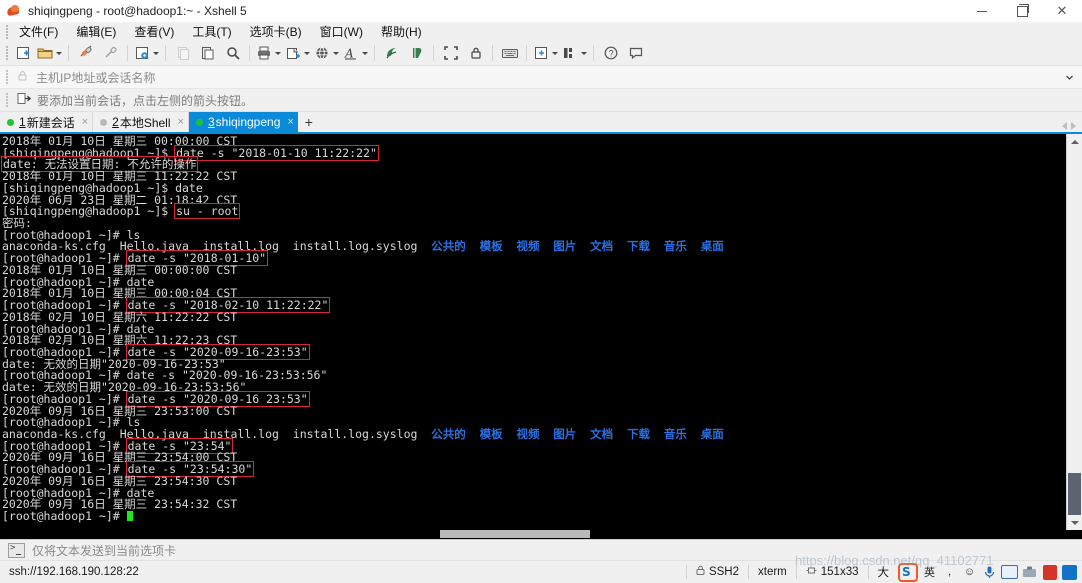 The width and height of the screenshot is (1082, 583). I want to click on paste-icon, so click(207, 53).